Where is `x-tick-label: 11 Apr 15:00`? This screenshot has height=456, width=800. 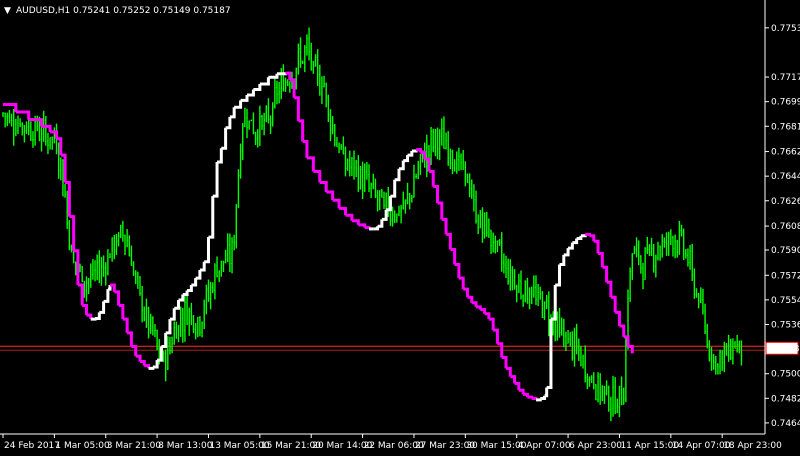 x-tick-label: 11 Apr 15:00 is located at coordinates (649, 446).